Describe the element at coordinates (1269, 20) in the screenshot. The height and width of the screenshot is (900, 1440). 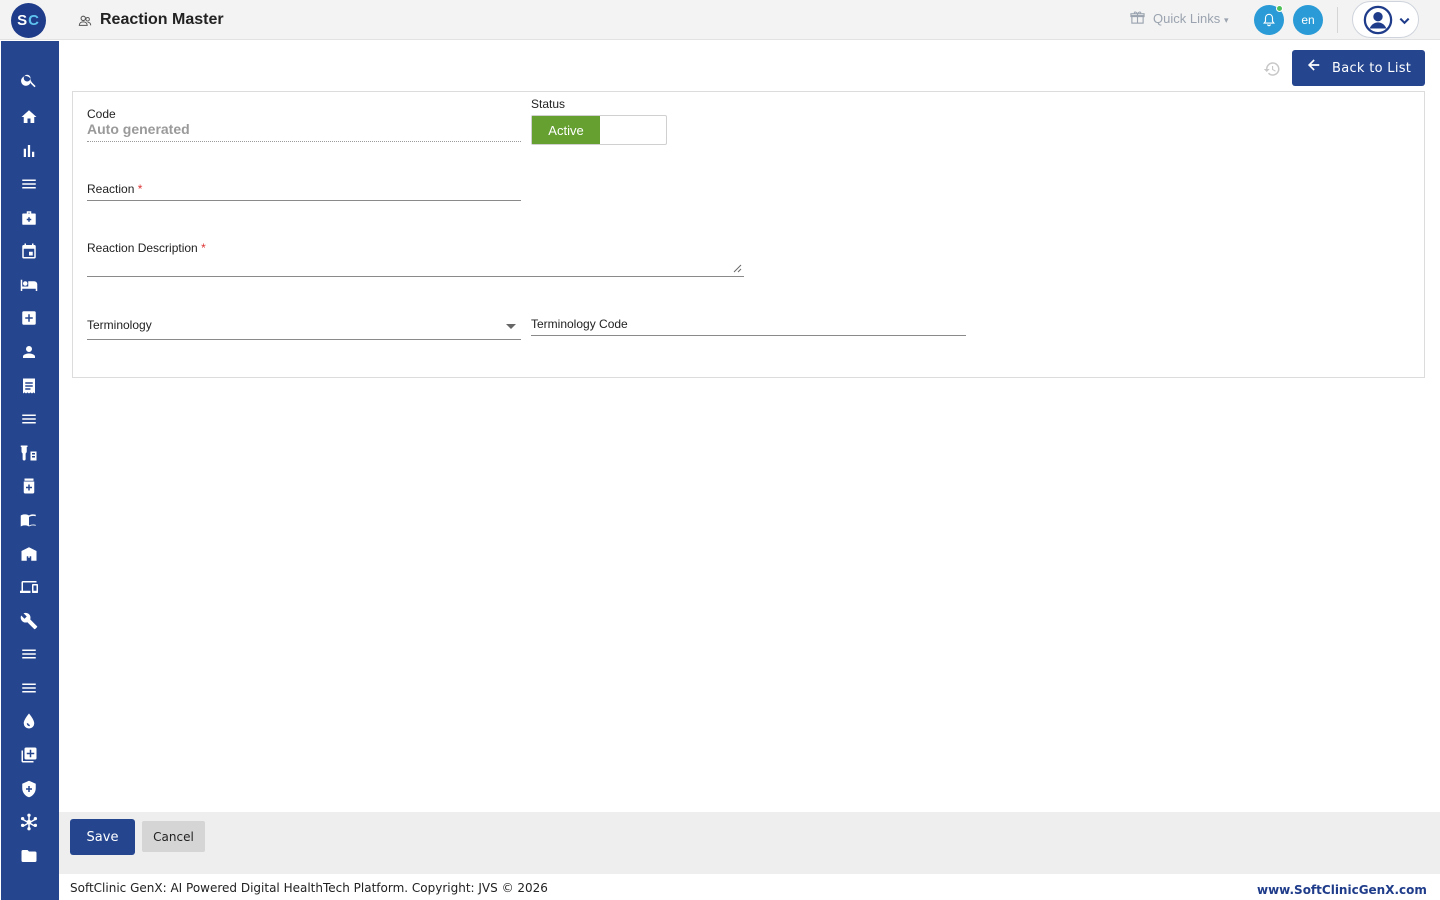
I see `bell-icon` at that location.